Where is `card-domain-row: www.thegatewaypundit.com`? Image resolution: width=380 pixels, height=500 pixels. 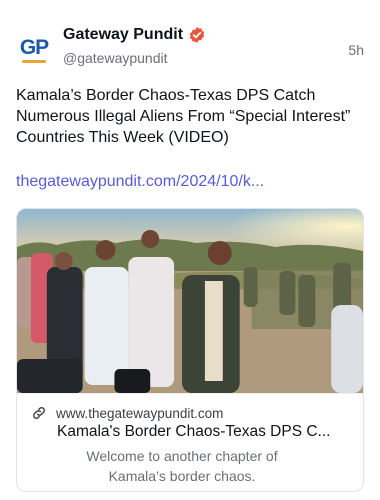 card-domain-row: www.thegatewaypundit.com is located at coordinates (127, 413).